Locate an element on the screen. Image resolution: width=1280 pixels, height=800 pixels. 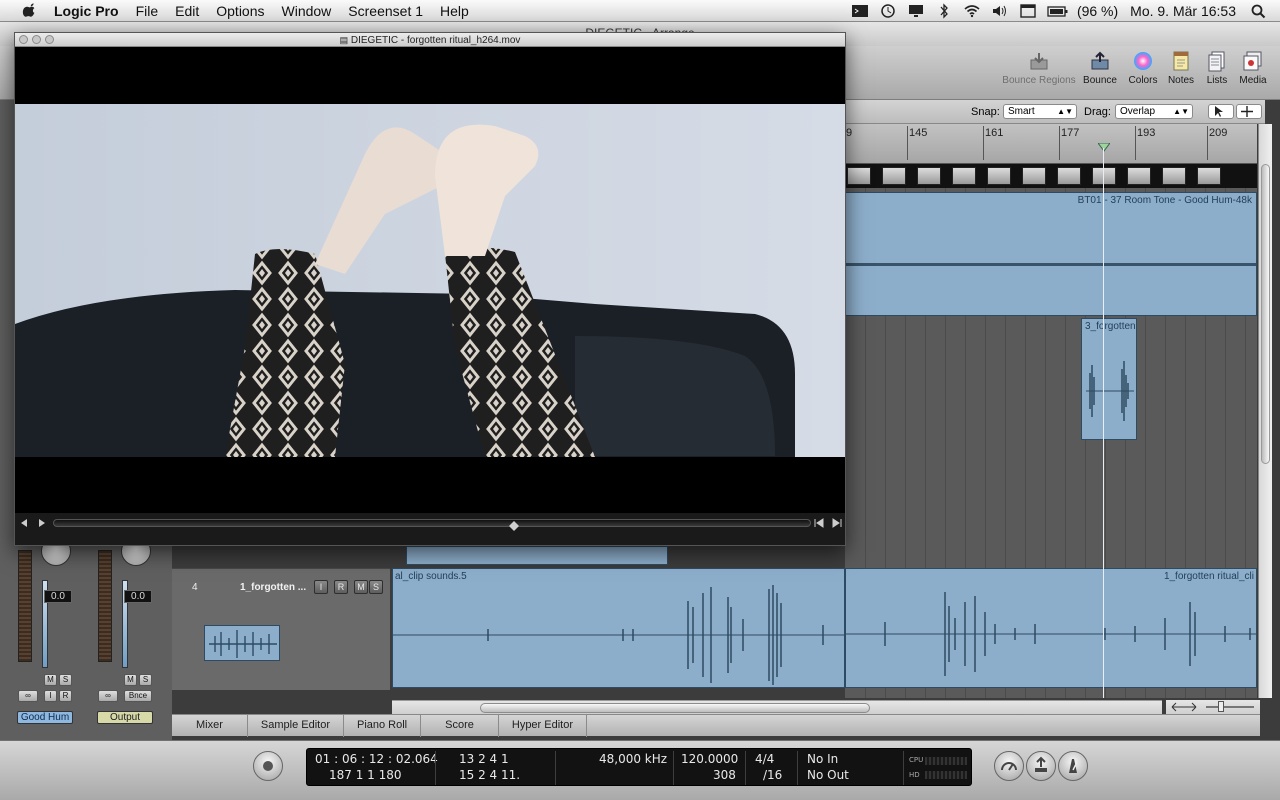
media-icon is located at coordinates (1252, 61).